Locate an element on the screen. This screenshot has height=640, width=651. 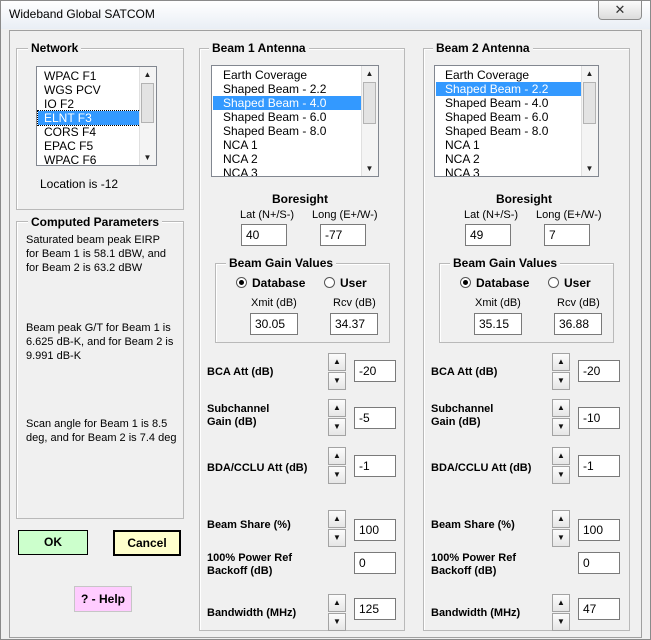
list-item: Shaped Beam - 2.2 is located at coordinates (274, 89).